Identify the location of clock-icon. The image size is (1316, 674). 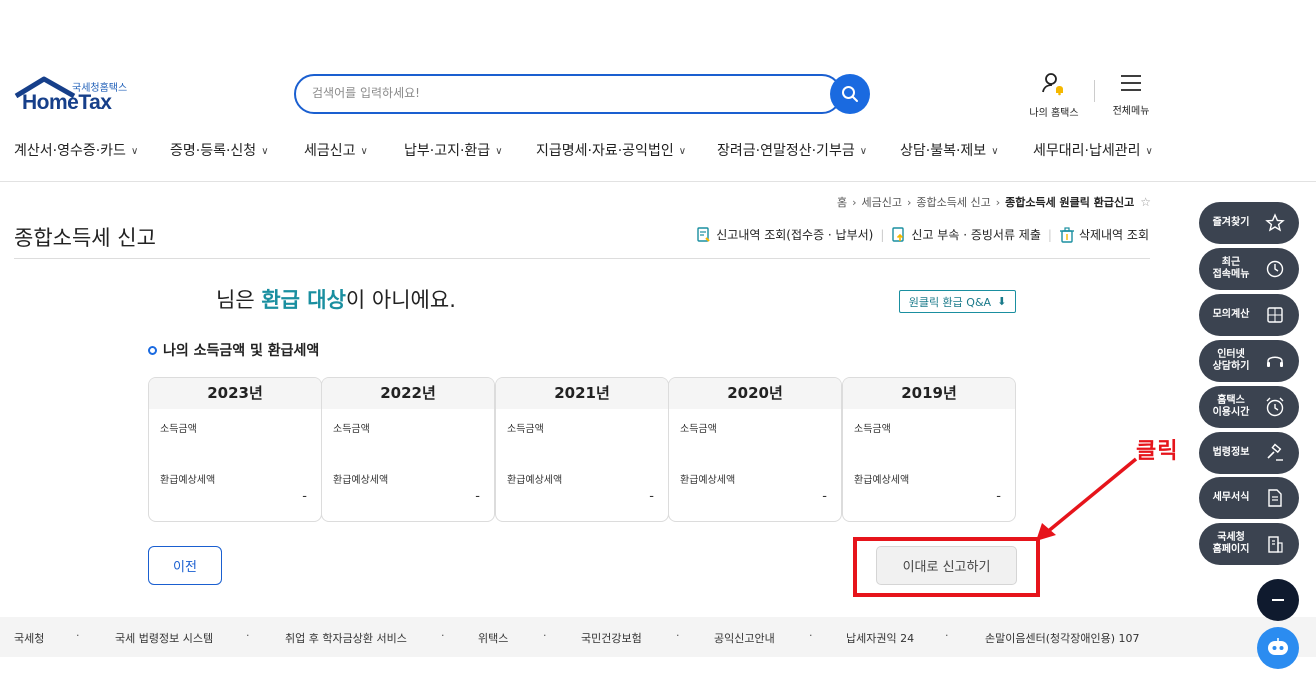
(1275, 269).